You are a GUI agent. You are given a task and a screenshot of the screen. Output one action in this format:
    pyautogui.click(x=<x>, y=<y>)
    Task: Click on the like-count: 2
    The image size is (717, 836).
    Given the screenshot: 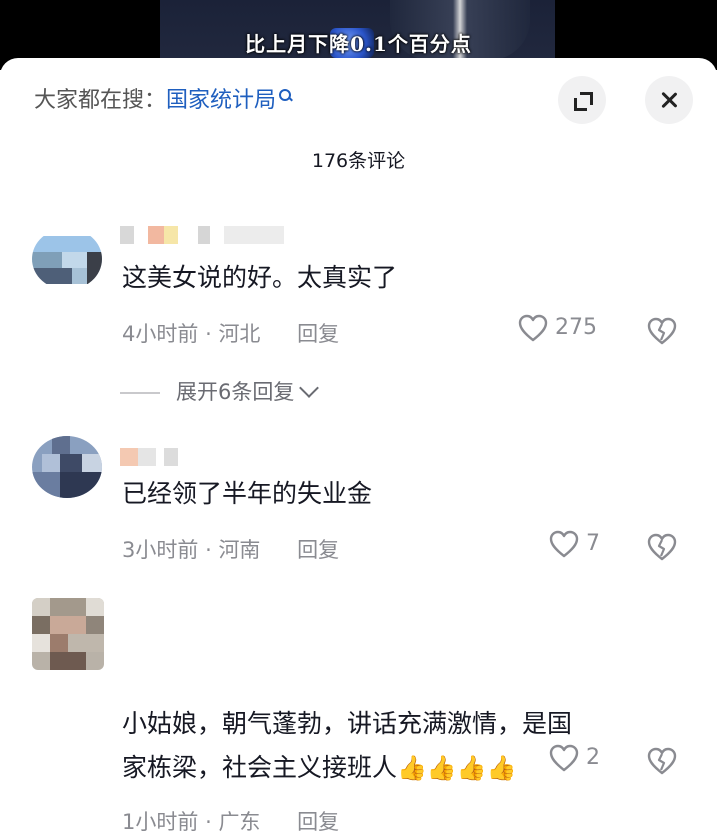 What is the action you would take?
    pyautogui.click(x=593, y=757)
    